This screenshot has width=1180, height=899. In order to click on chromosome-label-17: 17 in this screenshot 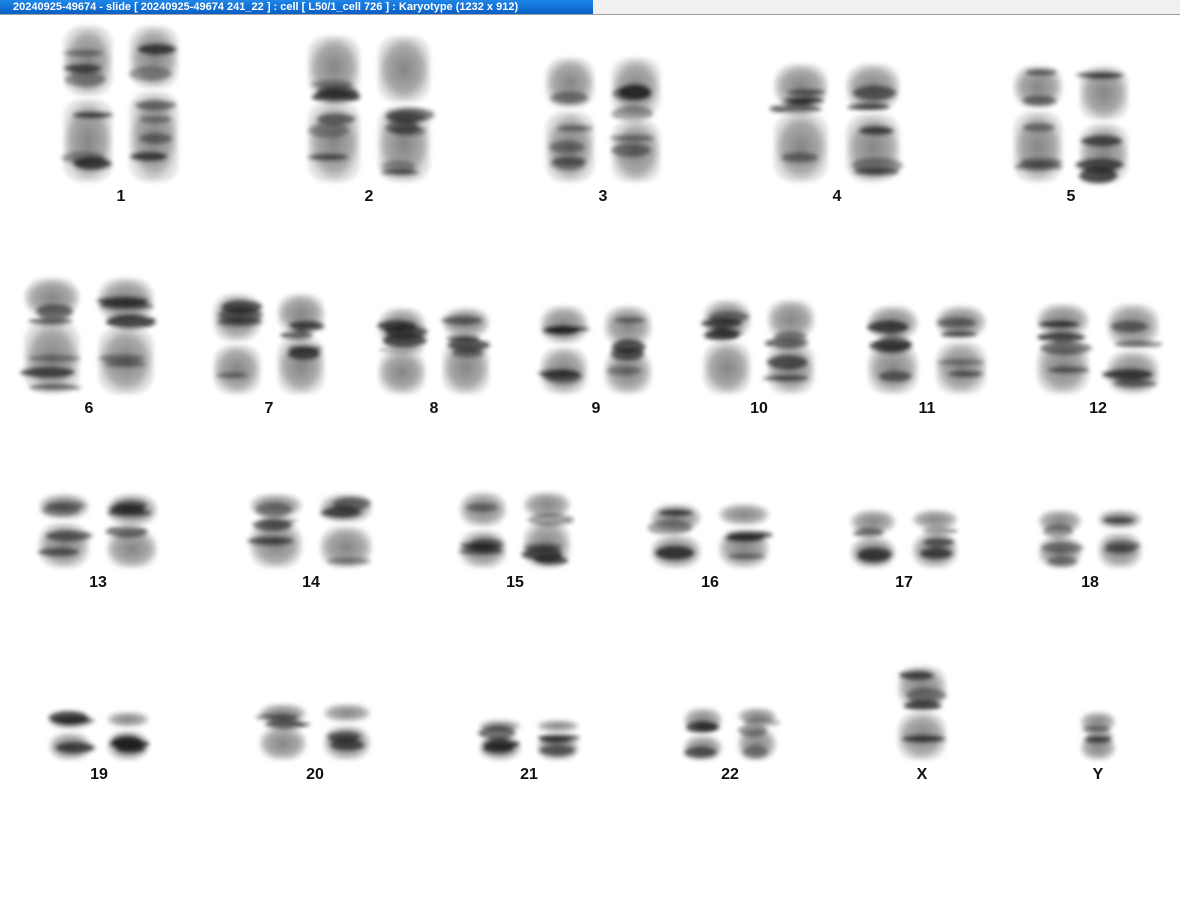, I will do `click(904, 582)`.